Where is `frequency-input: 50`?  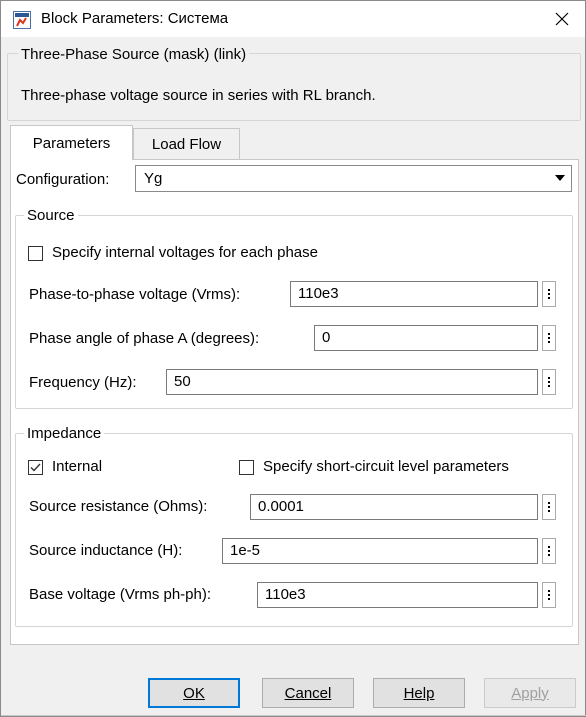
frequency-input: 50 is located at coordinates (352, 382).